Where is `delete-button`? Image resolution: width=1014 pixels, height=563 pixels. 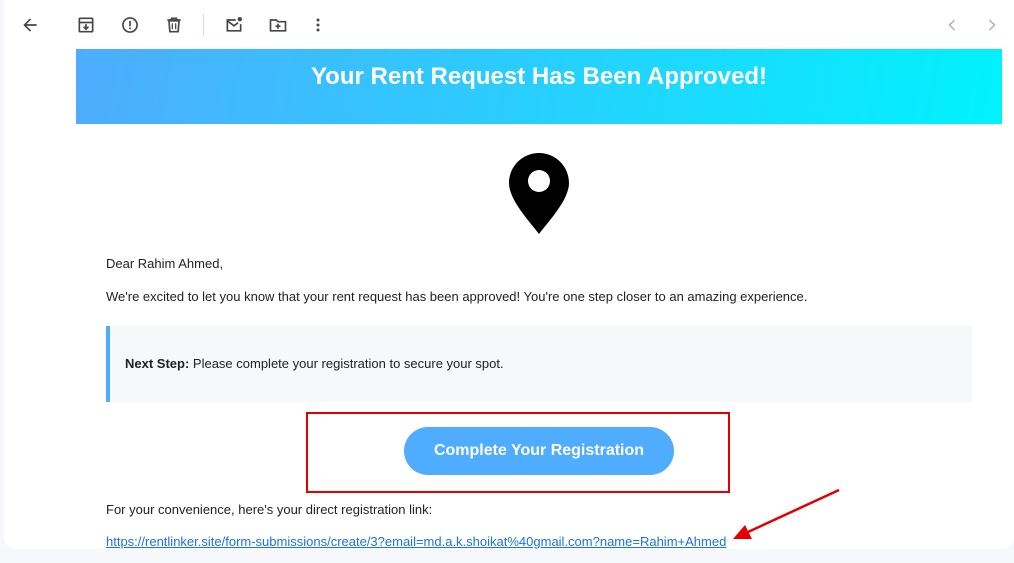
delete-button is located at coordinates (174, 25).